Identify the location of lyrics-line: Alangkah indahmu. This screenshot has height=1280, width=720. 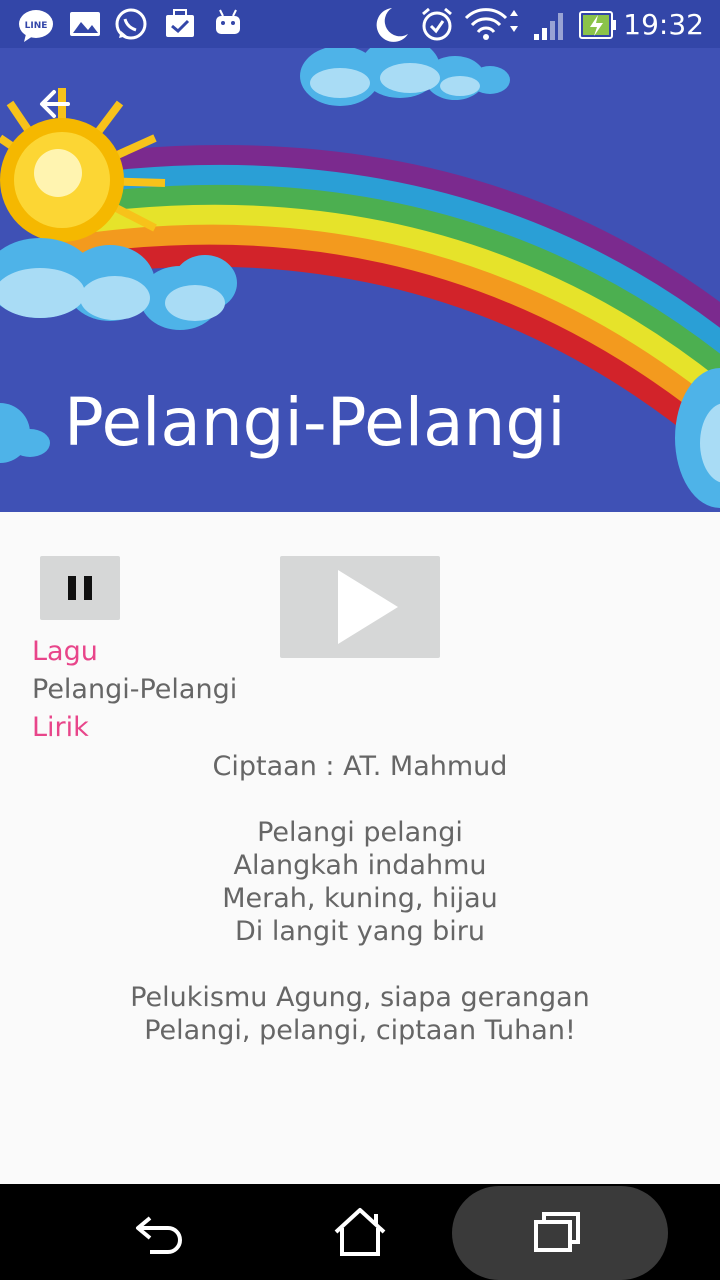
(360, 865).